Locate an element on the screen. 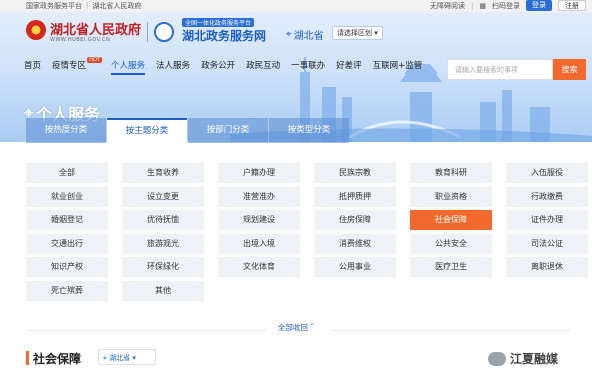 Image resolution: width=592 pixels, height=383 pixels. topic-item: 交通出行 is located at coordinates (67, 243).